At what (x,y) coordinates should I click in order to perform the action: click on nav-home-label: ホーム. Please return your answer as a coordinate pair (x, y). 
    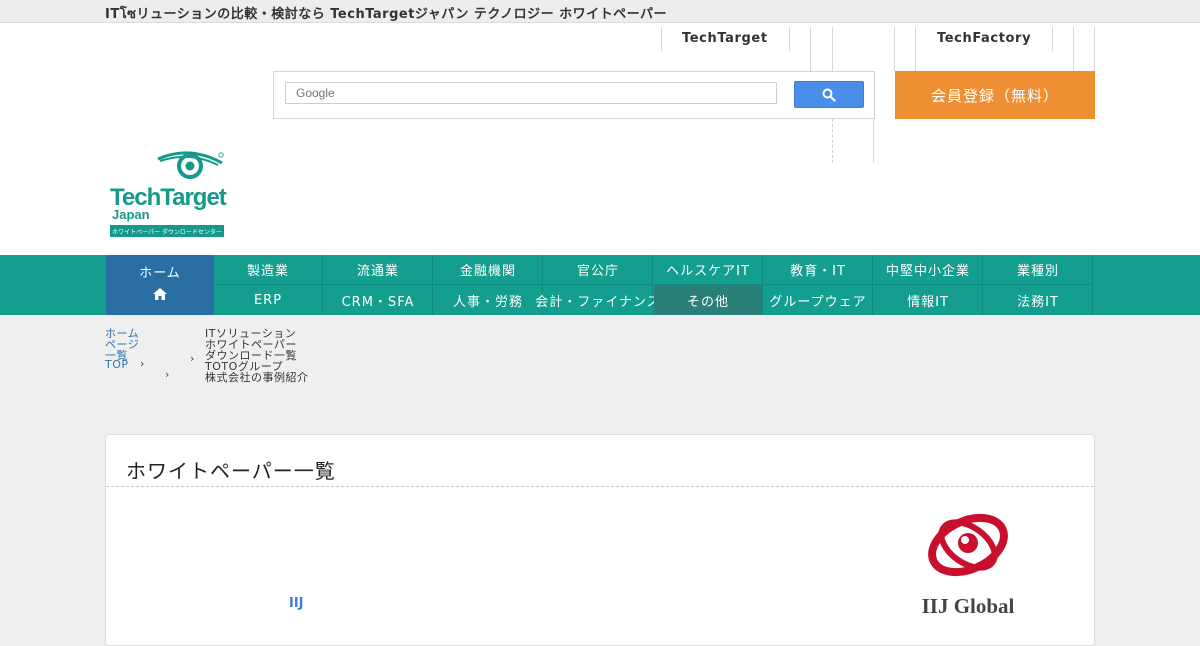
    Looking at the image, I should click on (160, 273).